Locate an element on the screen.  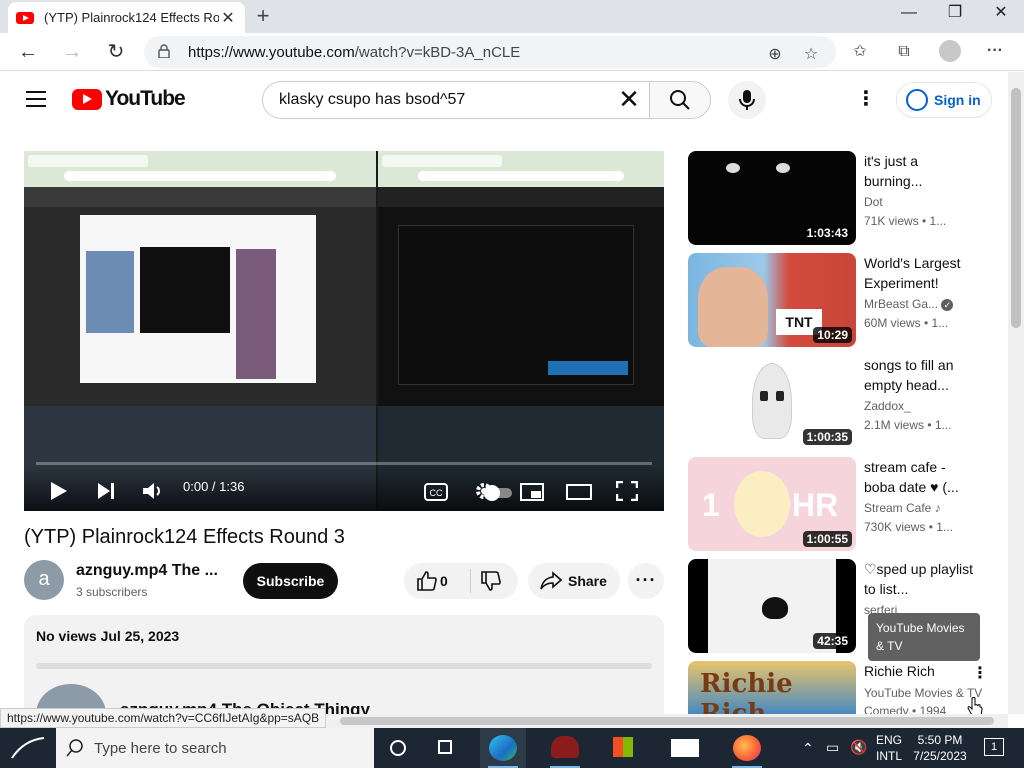
new-tab-icon: + is located at coordinates (263, 16).